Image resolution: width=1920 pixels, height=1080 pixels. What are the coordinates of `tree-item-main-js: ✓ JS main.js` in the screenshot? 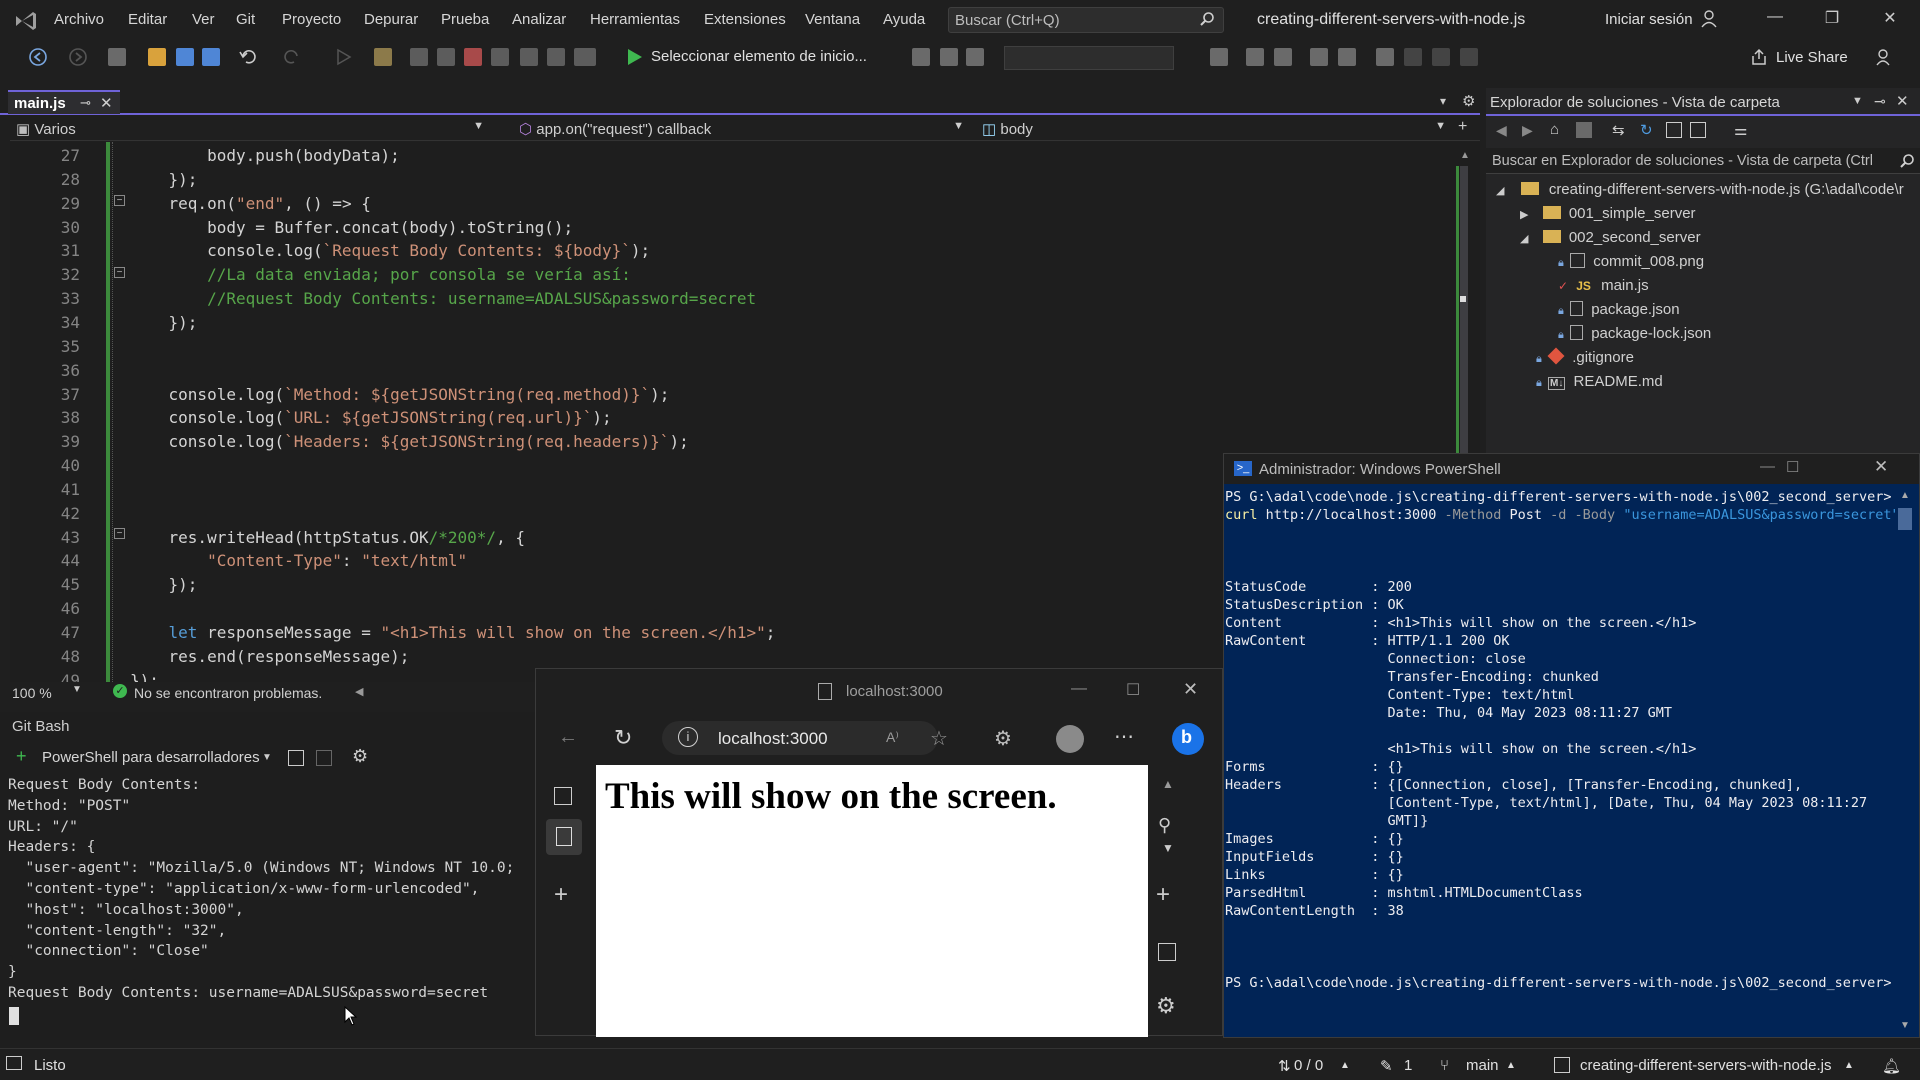 It's located at (1603, 286).